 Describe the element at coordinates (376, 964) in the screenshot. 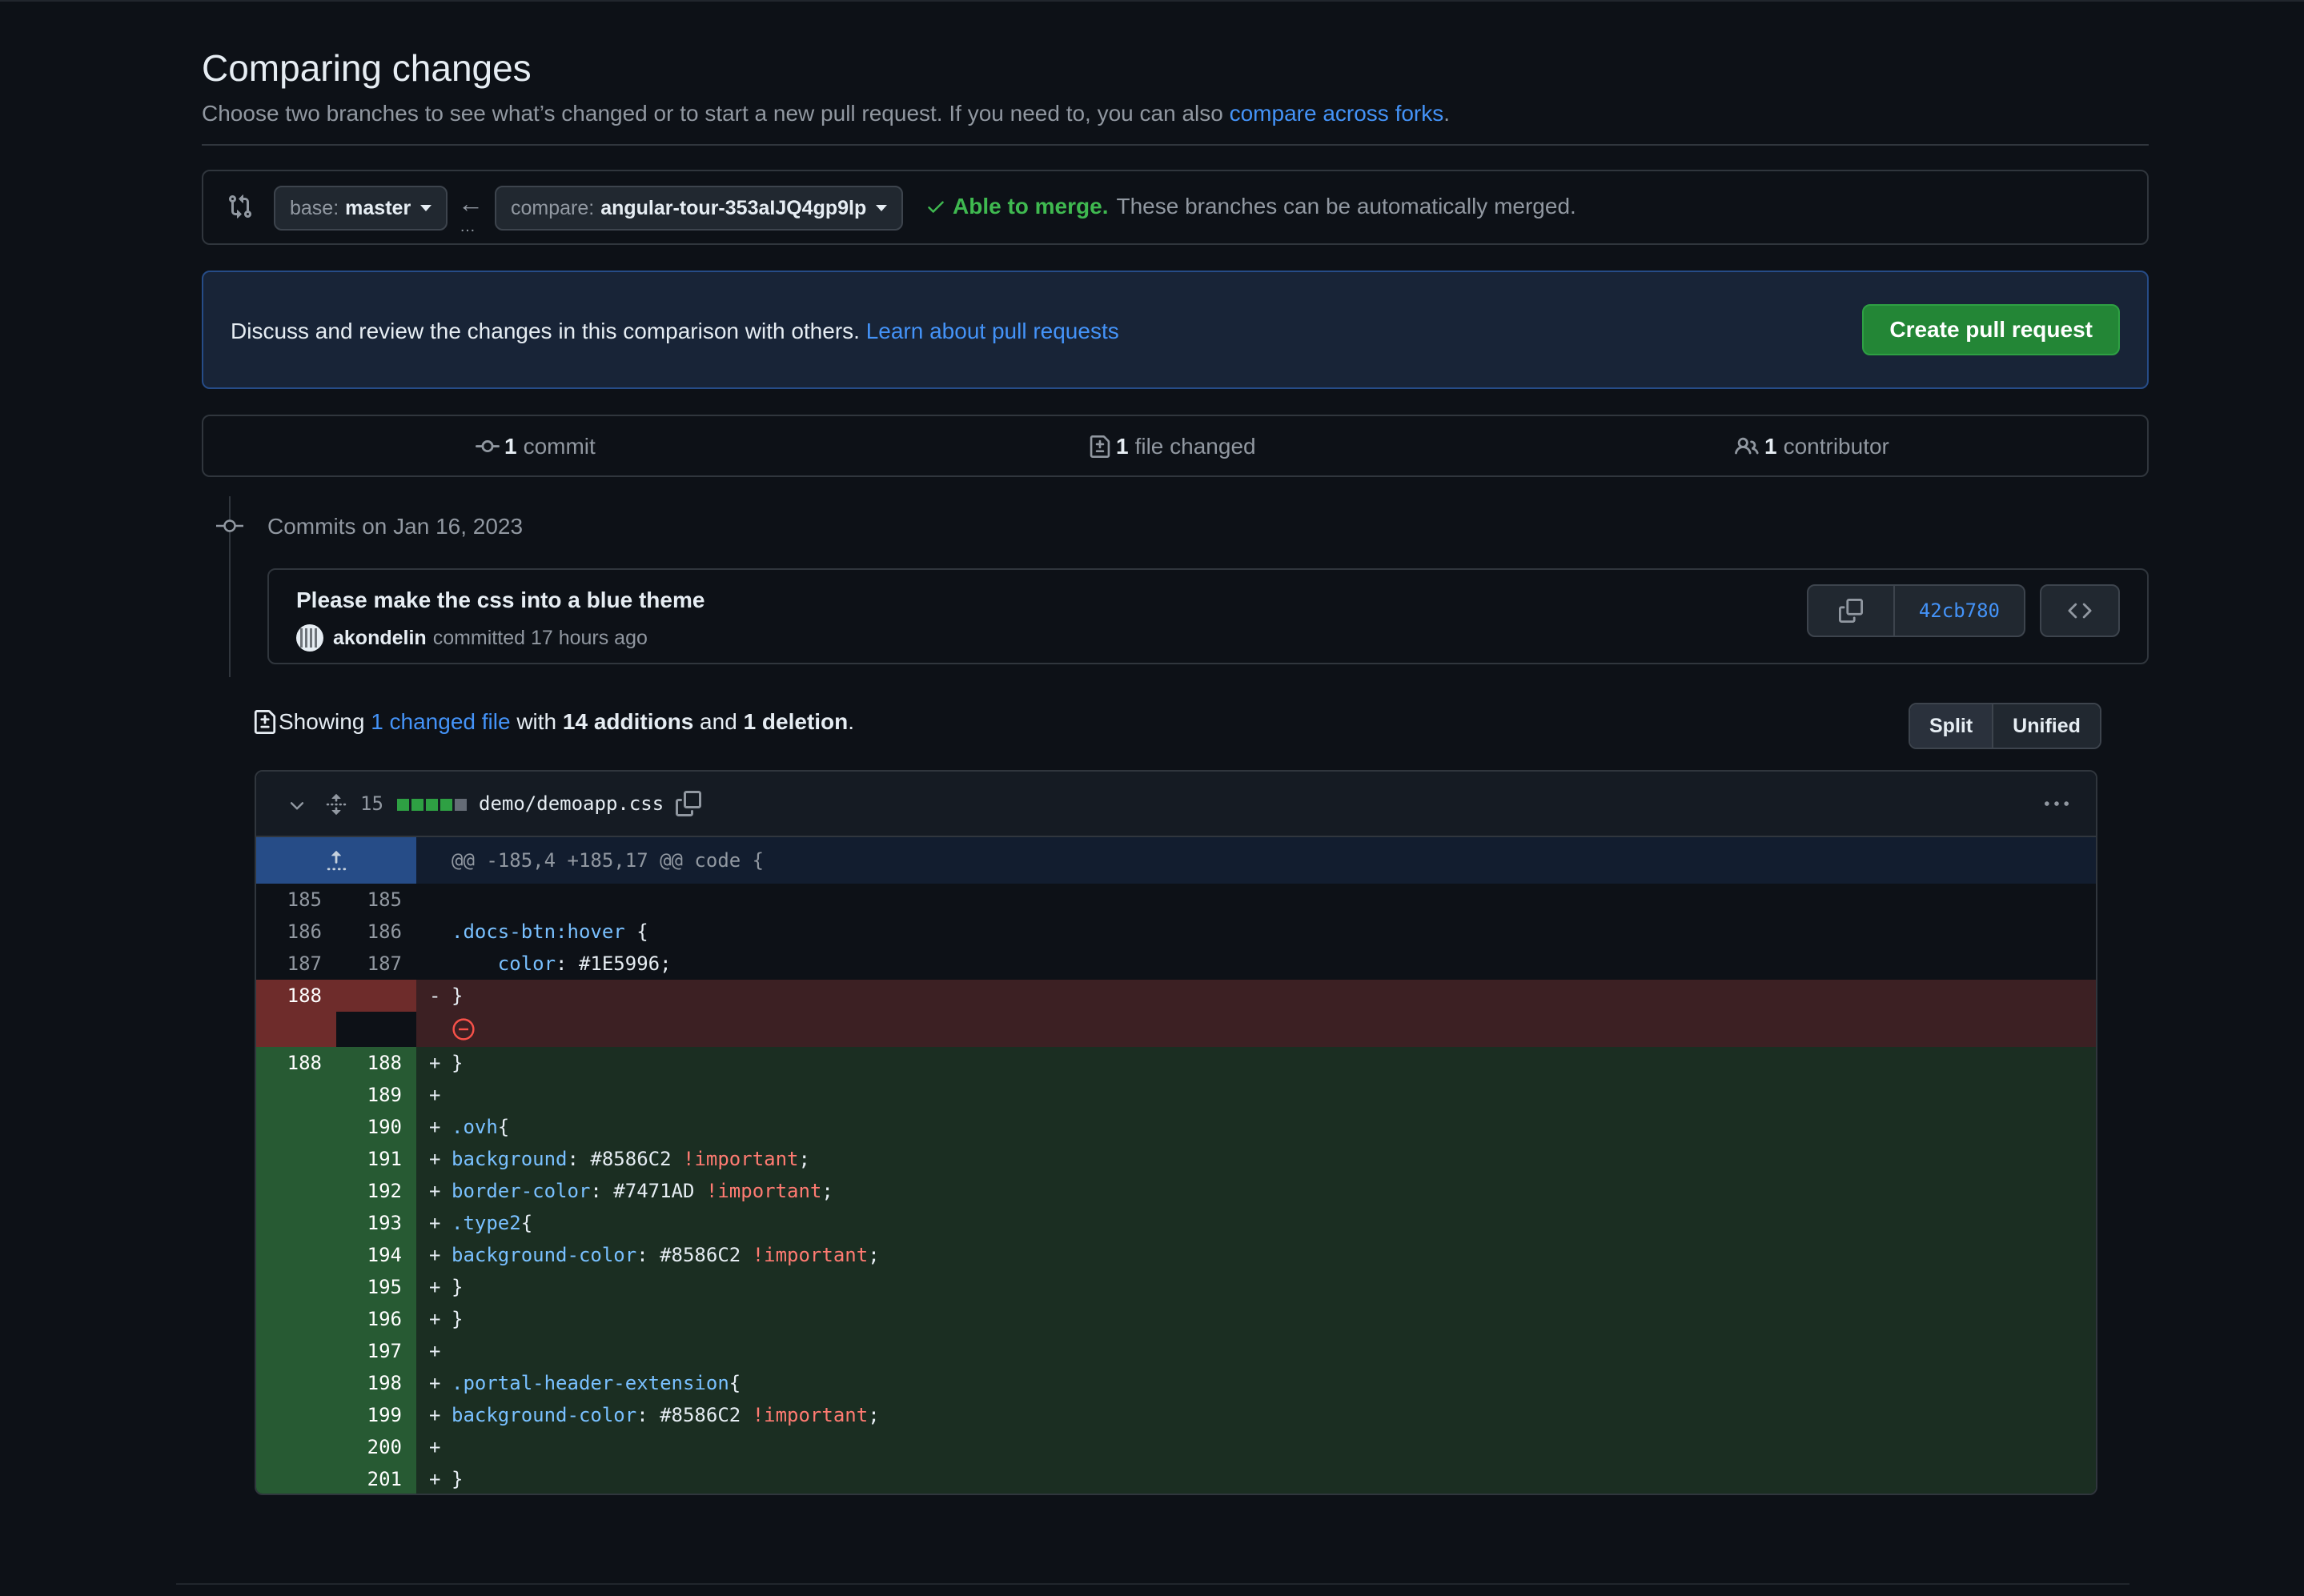

I see `new-line-number: 187` at that location.